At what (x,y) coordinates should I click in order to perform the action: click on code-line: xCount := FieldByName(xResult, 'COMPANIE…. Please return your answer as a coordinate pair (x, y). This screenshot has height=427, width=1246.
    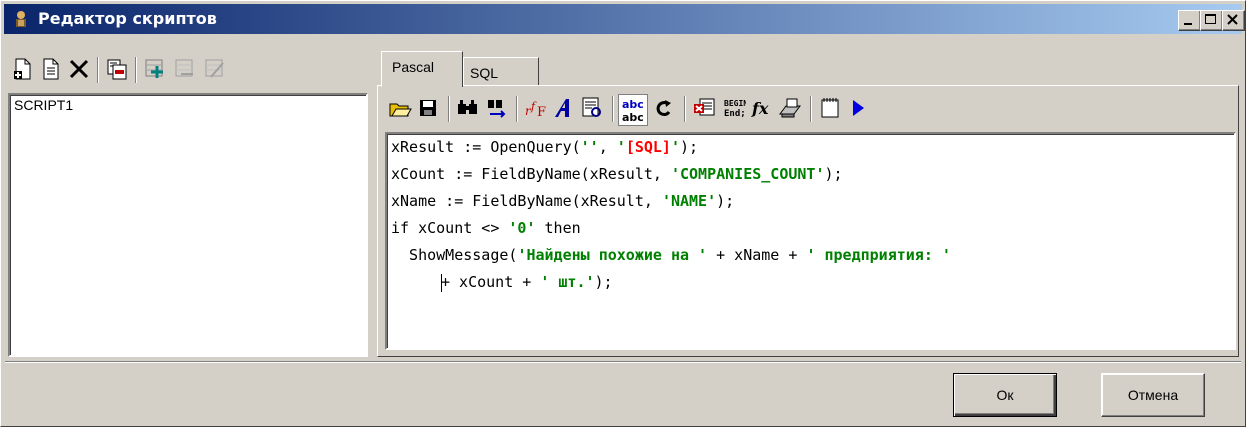
    Looking at the image, I should click on (617, 174).